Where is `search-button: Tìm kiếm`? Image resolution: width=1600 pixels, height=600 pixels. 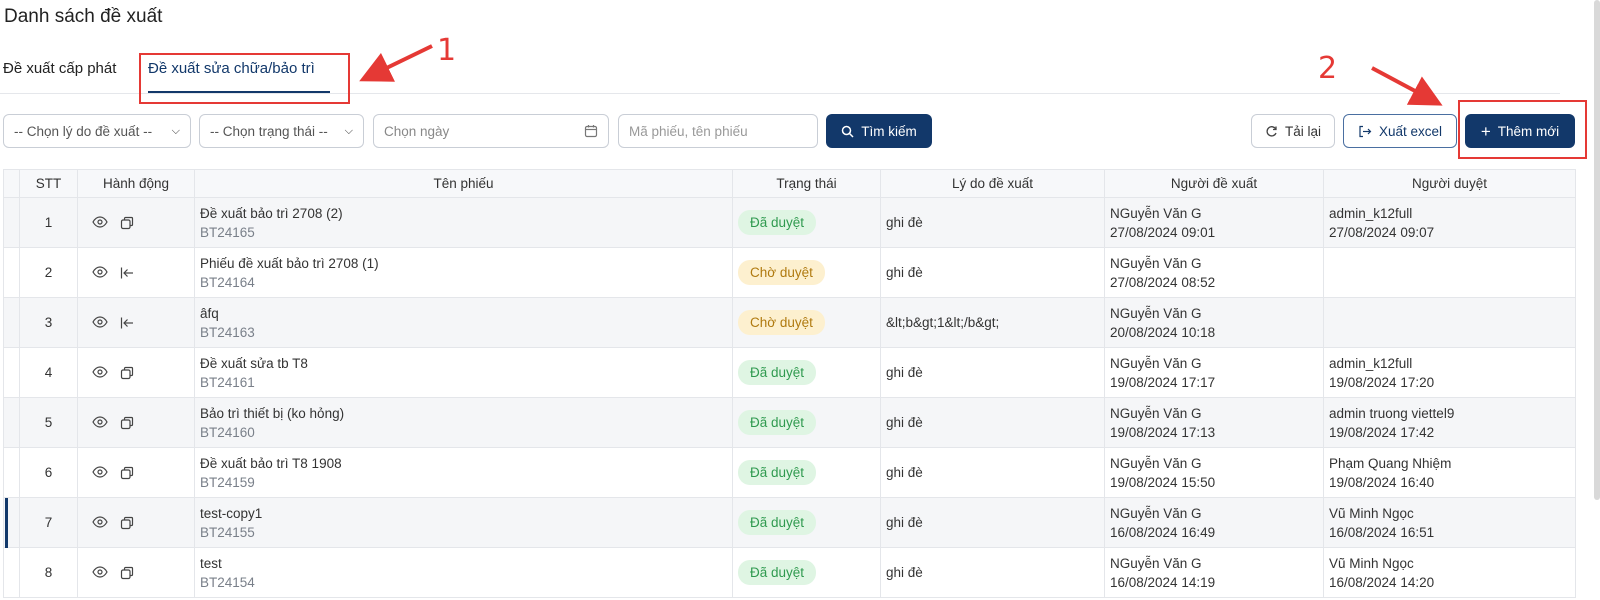
search-button: Tìm kiếm is located at coordinates (879, 131).